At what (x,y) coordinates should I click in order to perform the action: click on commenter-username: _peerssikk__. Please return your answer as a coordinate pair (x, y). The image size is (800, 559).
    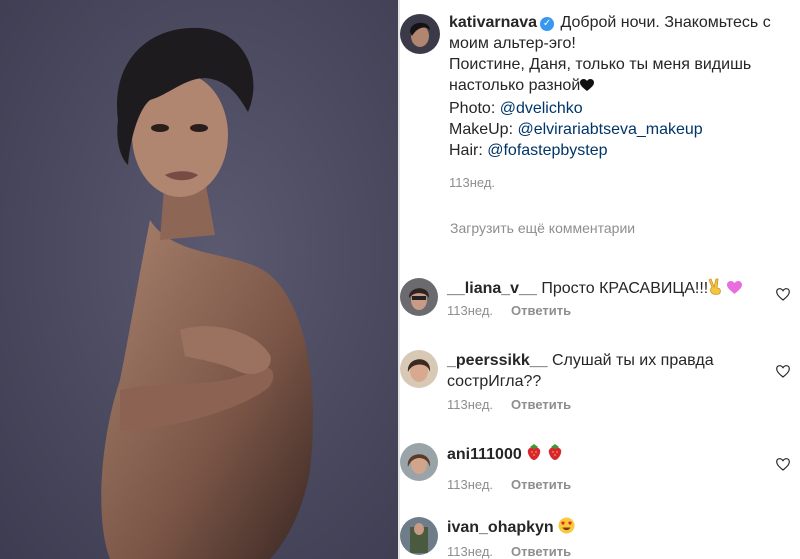
    Looking at the image, I should click on (497, 360).